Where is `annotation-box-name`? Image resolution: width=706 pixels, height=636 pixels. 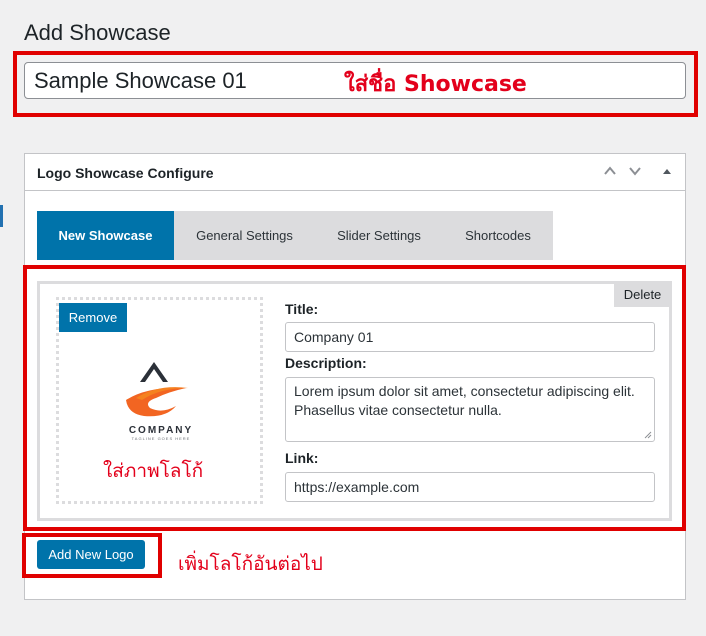
annotation-box-name is located at coordinates (355, 84).